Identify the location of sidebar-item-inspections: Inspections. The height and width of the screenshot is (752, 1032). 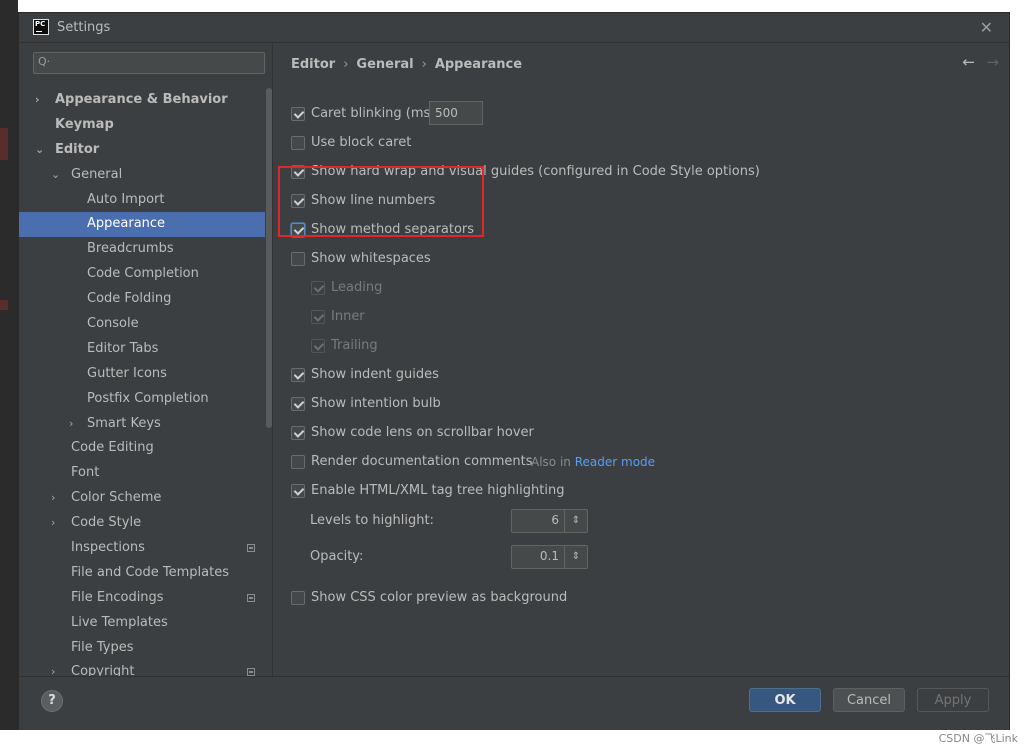
(142, 548).